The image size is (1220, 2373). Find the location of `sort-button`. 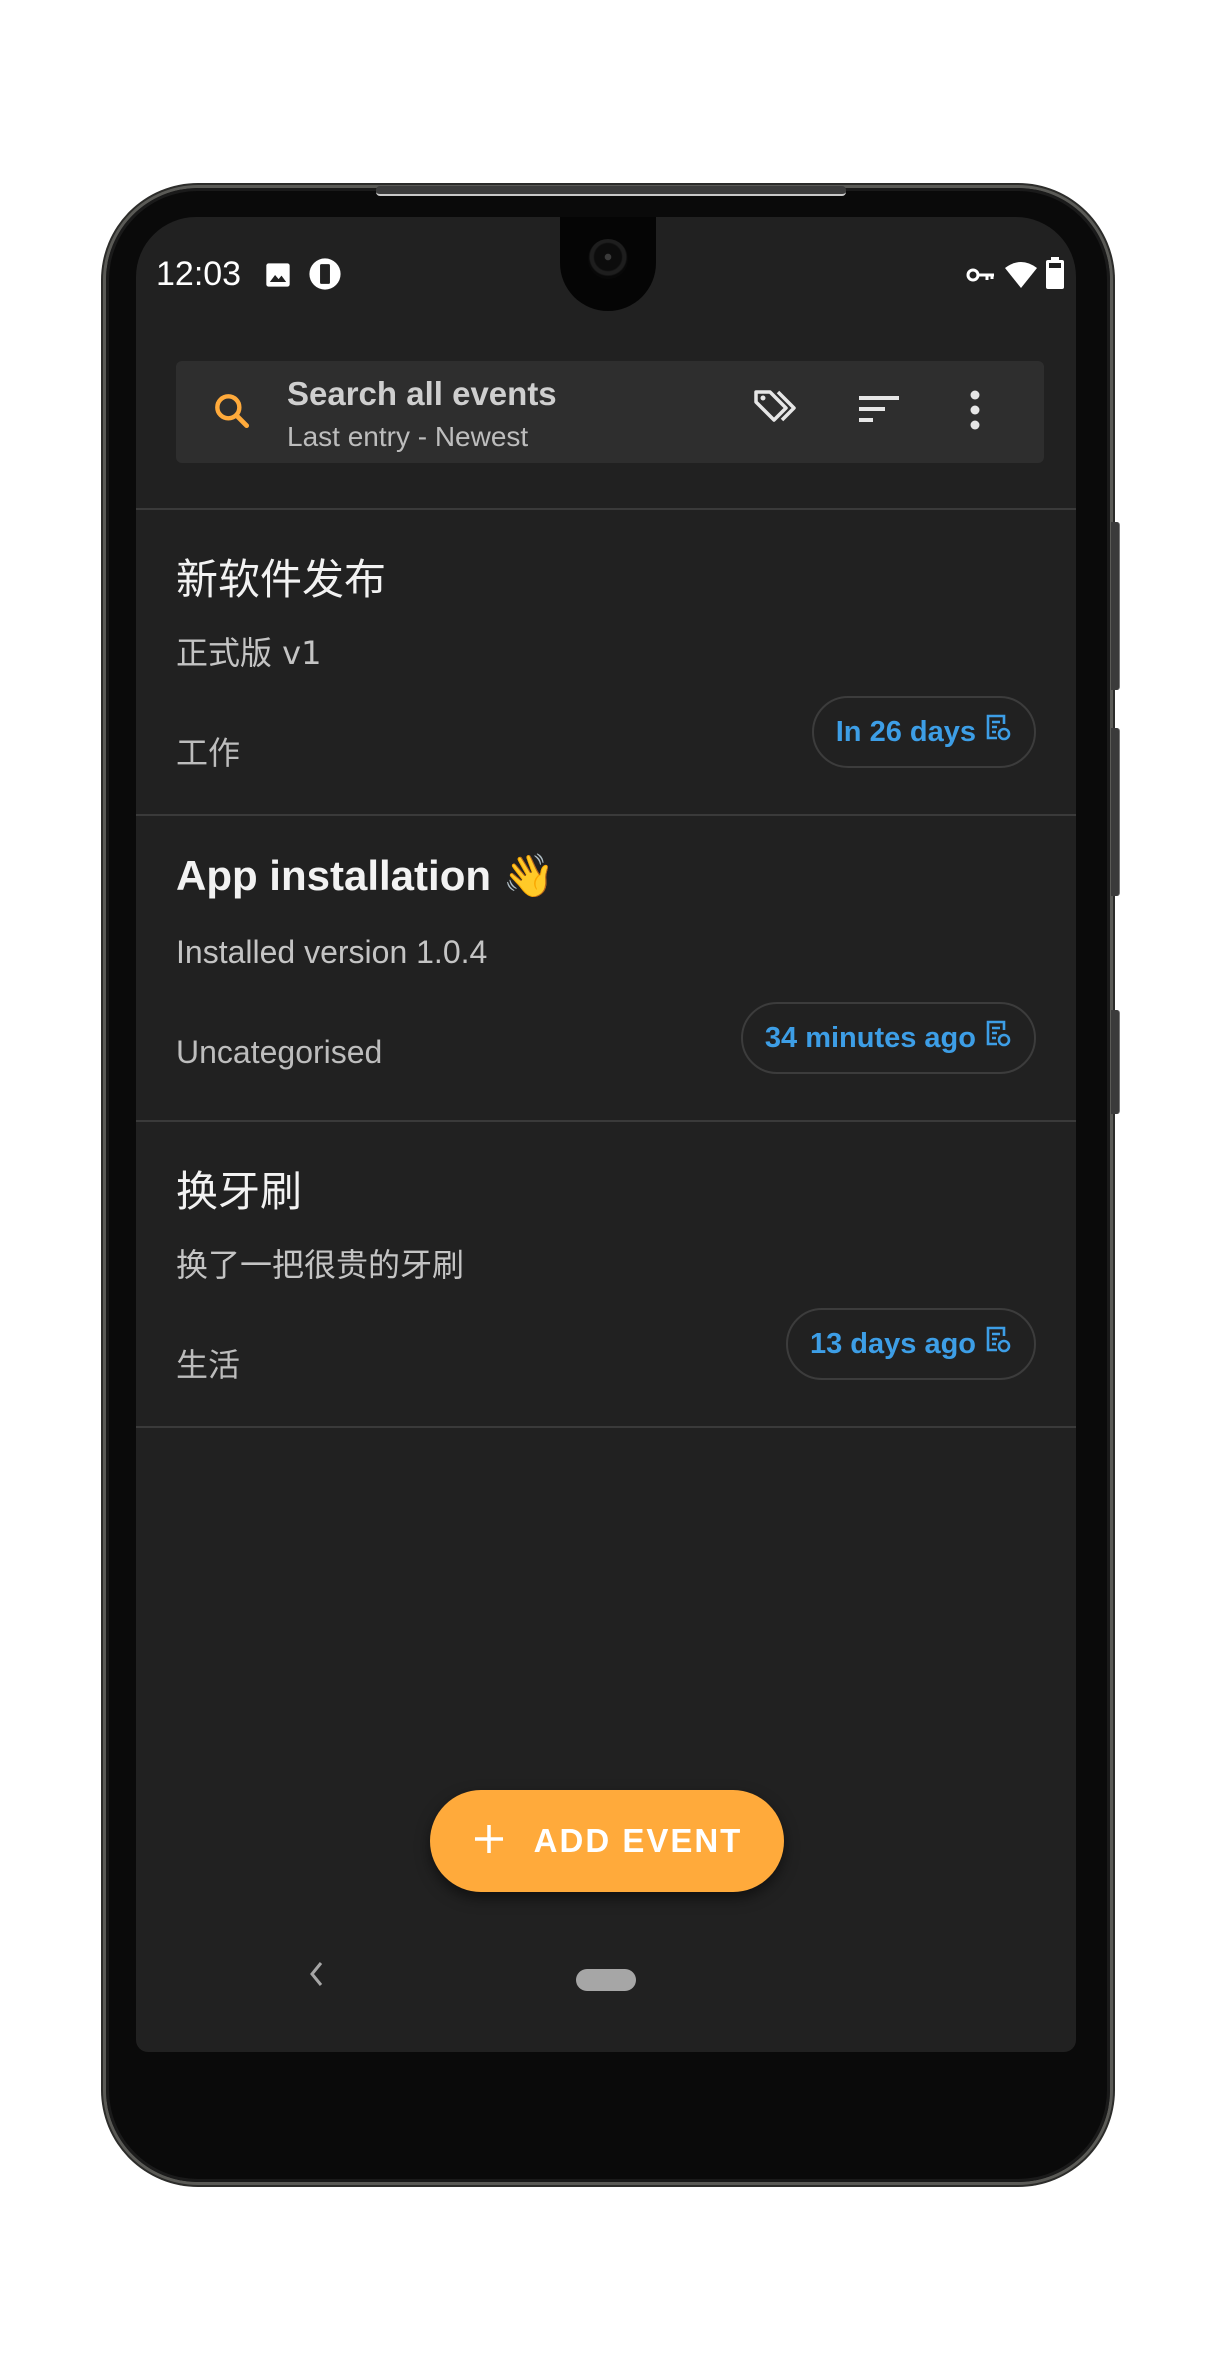

sort-button is located at coordinates (879, 412).